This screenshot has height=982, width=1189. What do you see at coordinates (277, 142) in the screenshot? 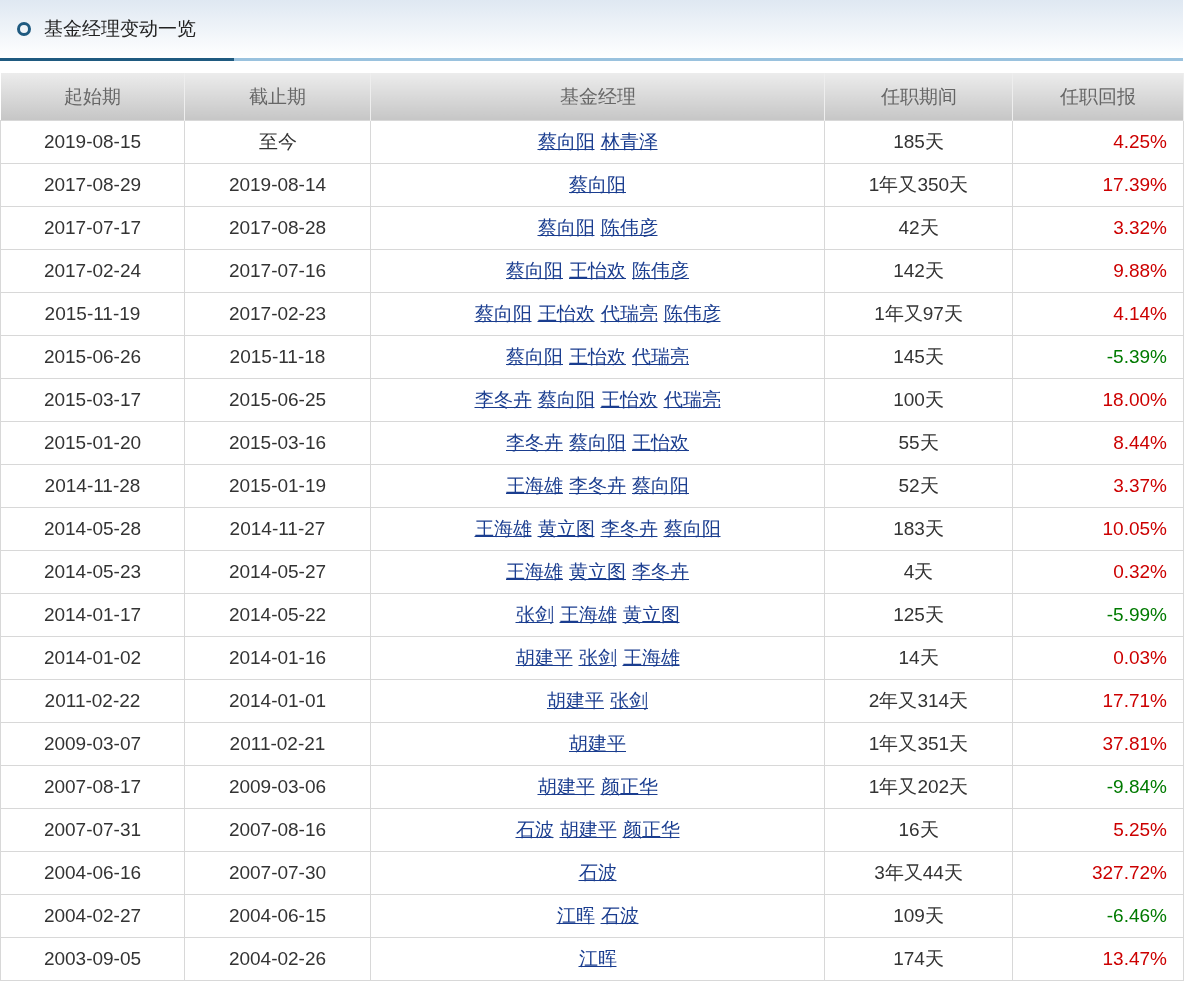
I see `end-date-cell: 至今` at bounding box center [277, 142].